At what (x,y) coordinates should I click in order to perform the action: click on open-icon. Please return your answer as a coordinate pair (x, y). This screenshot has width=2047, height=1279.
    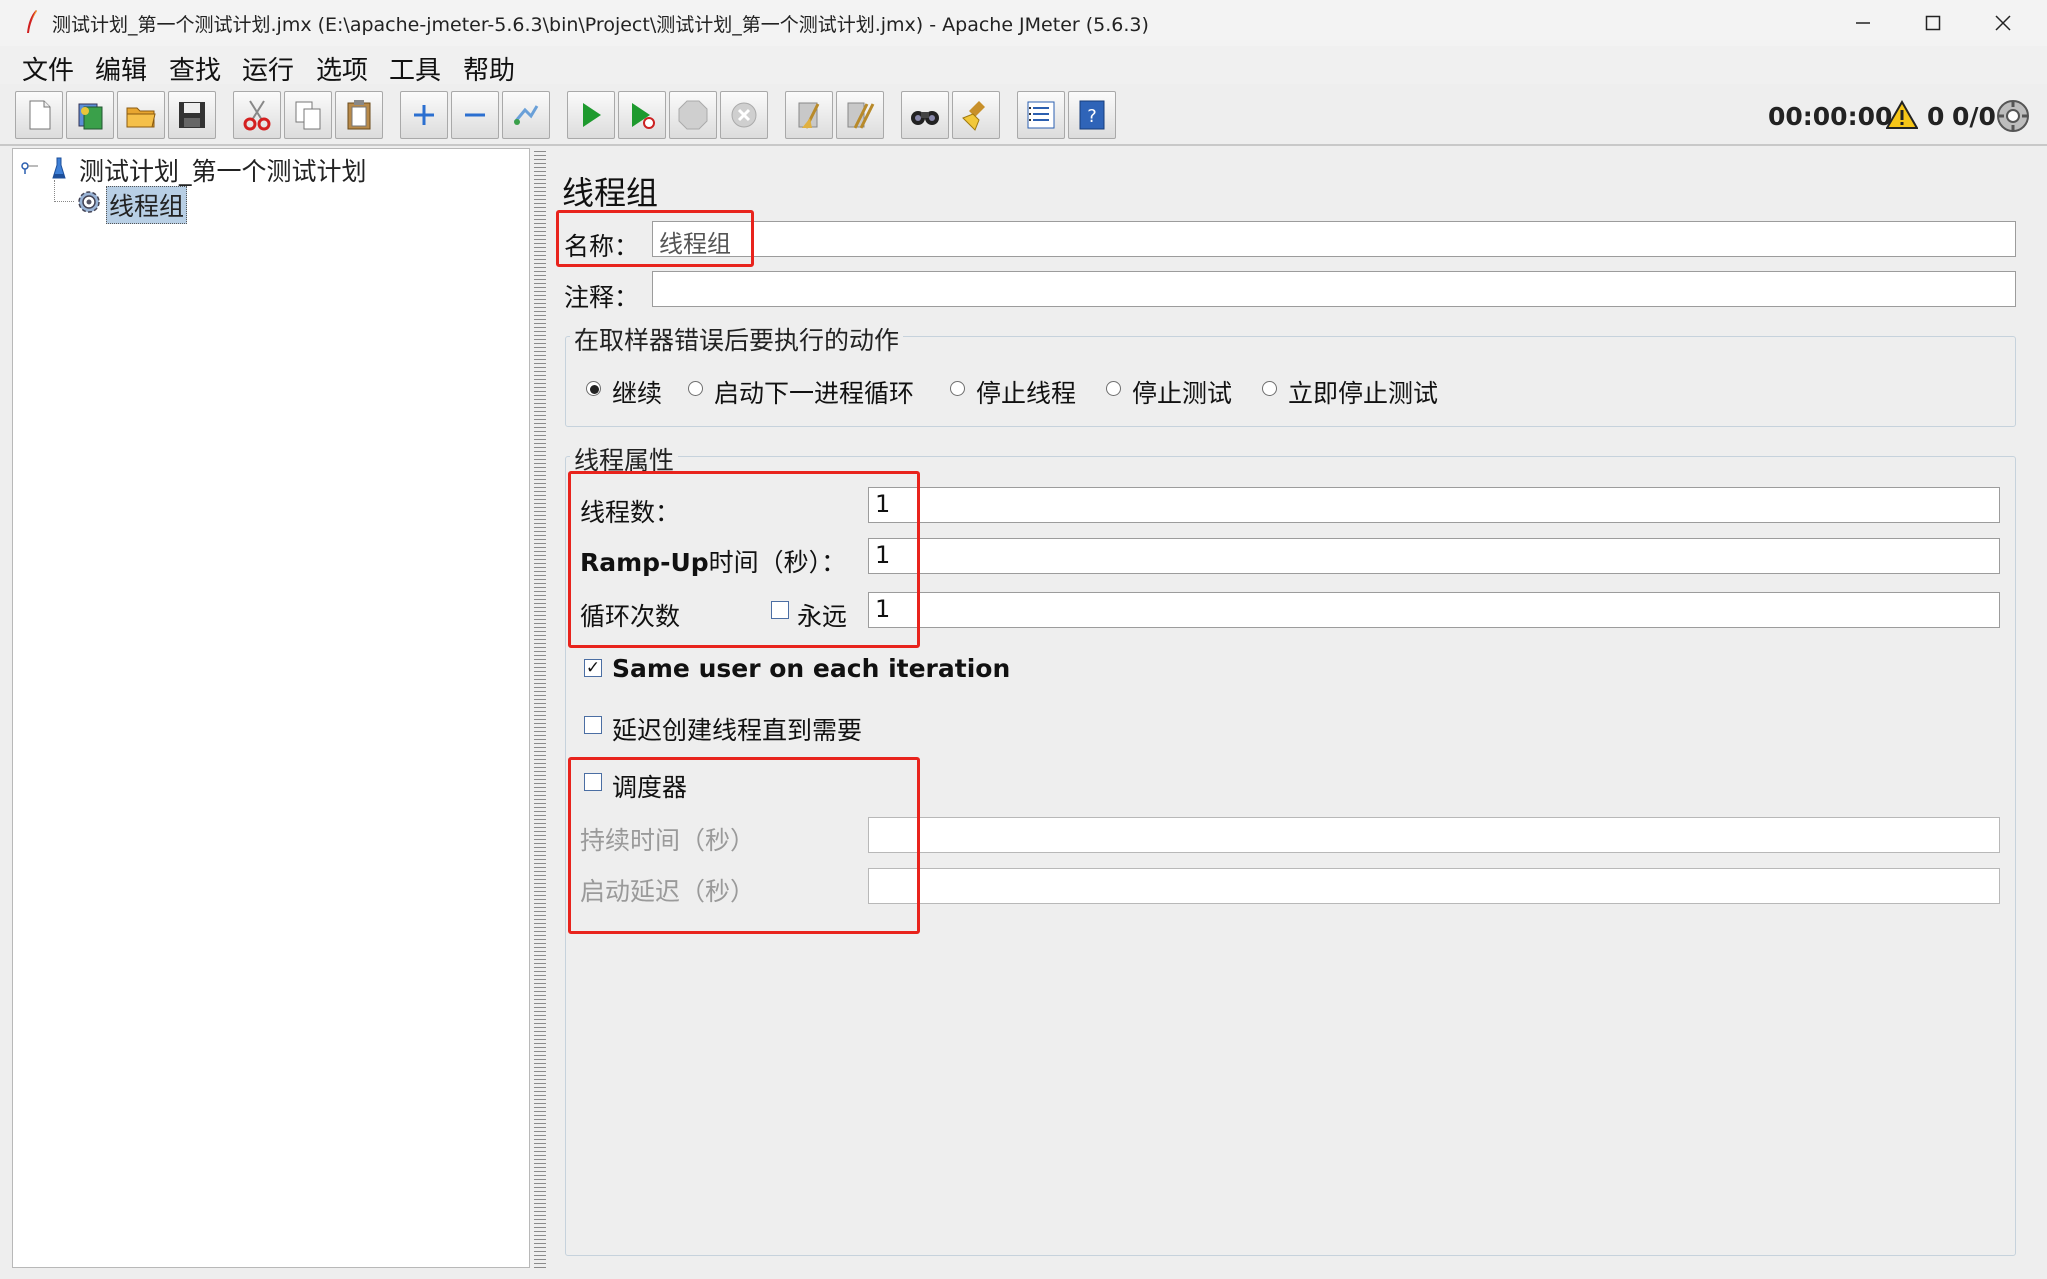
    Looking at the image, I should click on (141, 117).